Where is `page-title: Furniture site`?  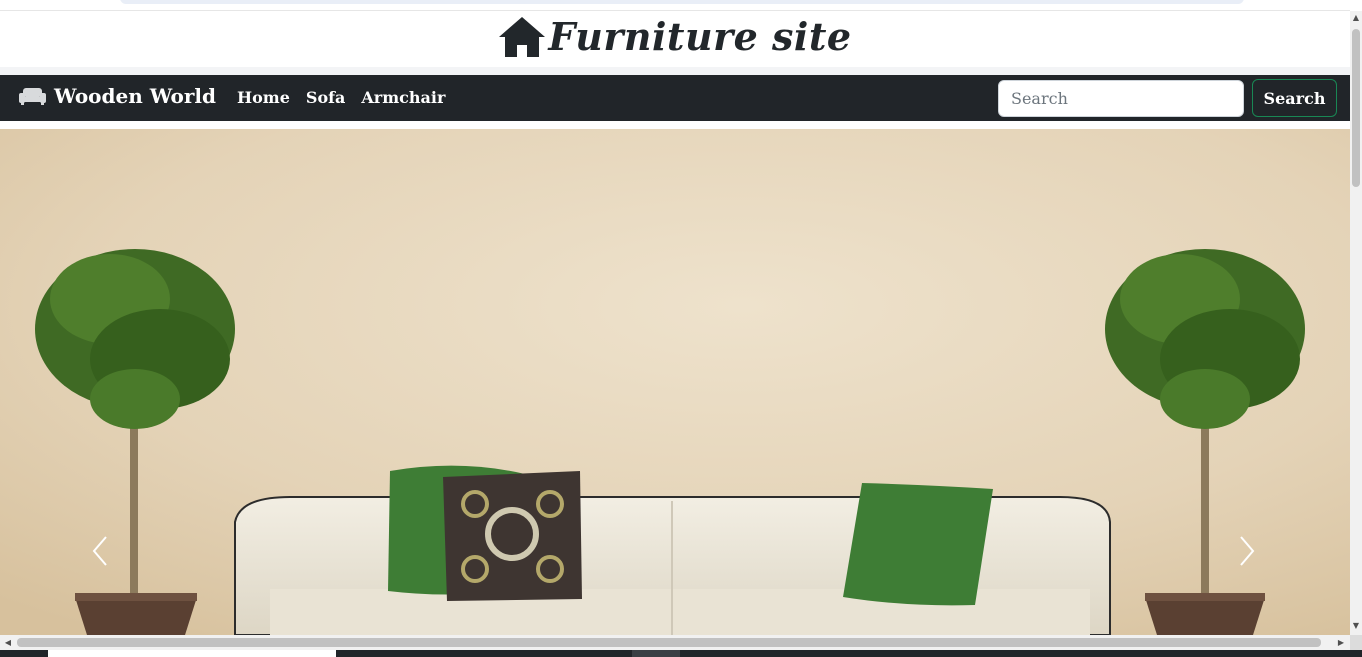
page-title: Furniture site is located at coordinates (674, 36).